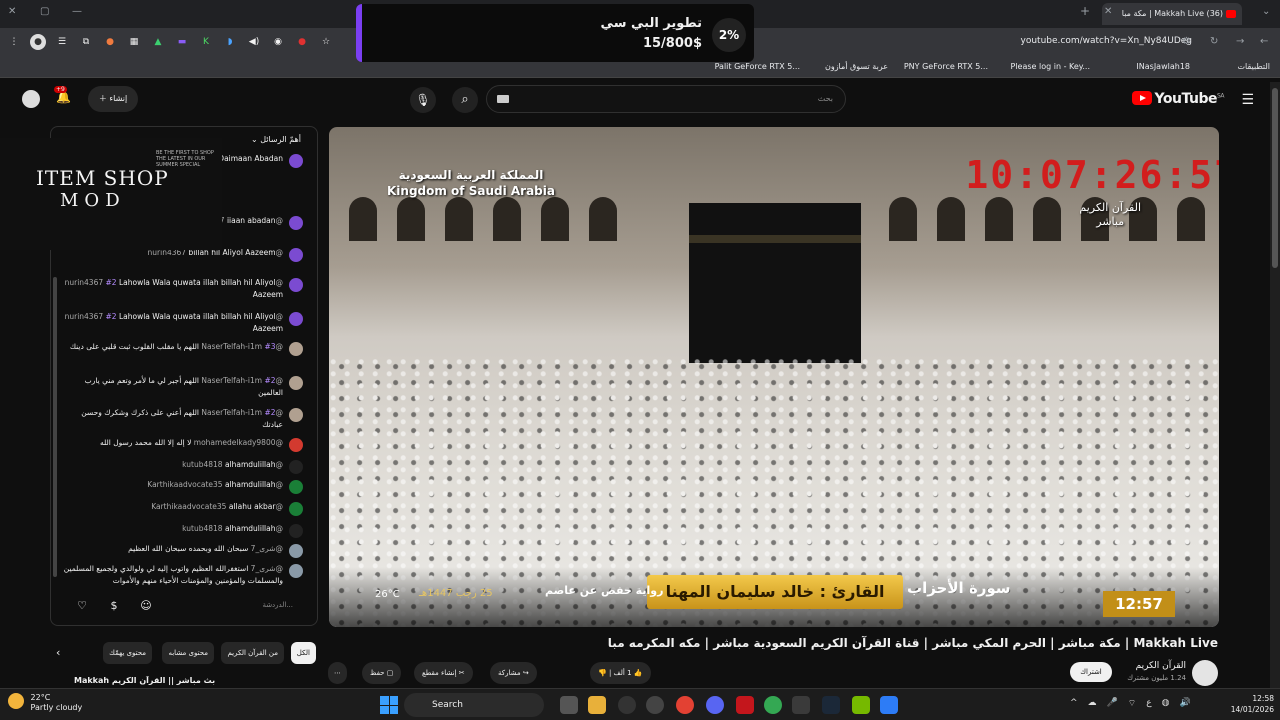 The width and height of the screenshot is (1280, 720). What do you see at coordinates (423, 100) in the screenshot?
I see `voice-search-button: 🎙` at bounding box center [423, 100].